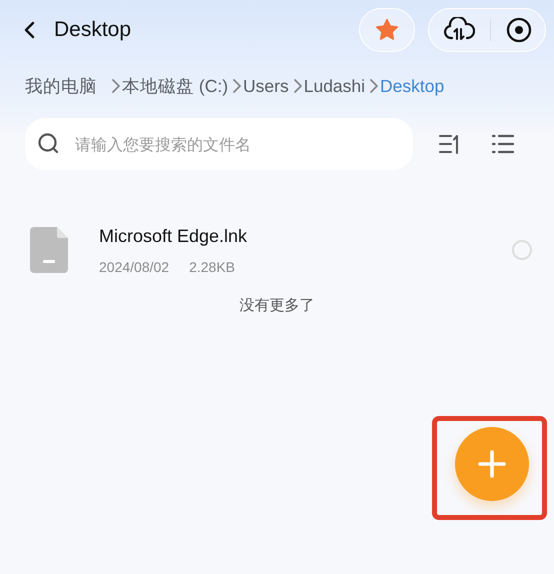 The height and width of the screenshot is (574, 554). What do you see at coordinates (219, 144) in the screenshot?
I see `search-field: 请输入您要搜索的文件名` at bounding box center [219, 144].